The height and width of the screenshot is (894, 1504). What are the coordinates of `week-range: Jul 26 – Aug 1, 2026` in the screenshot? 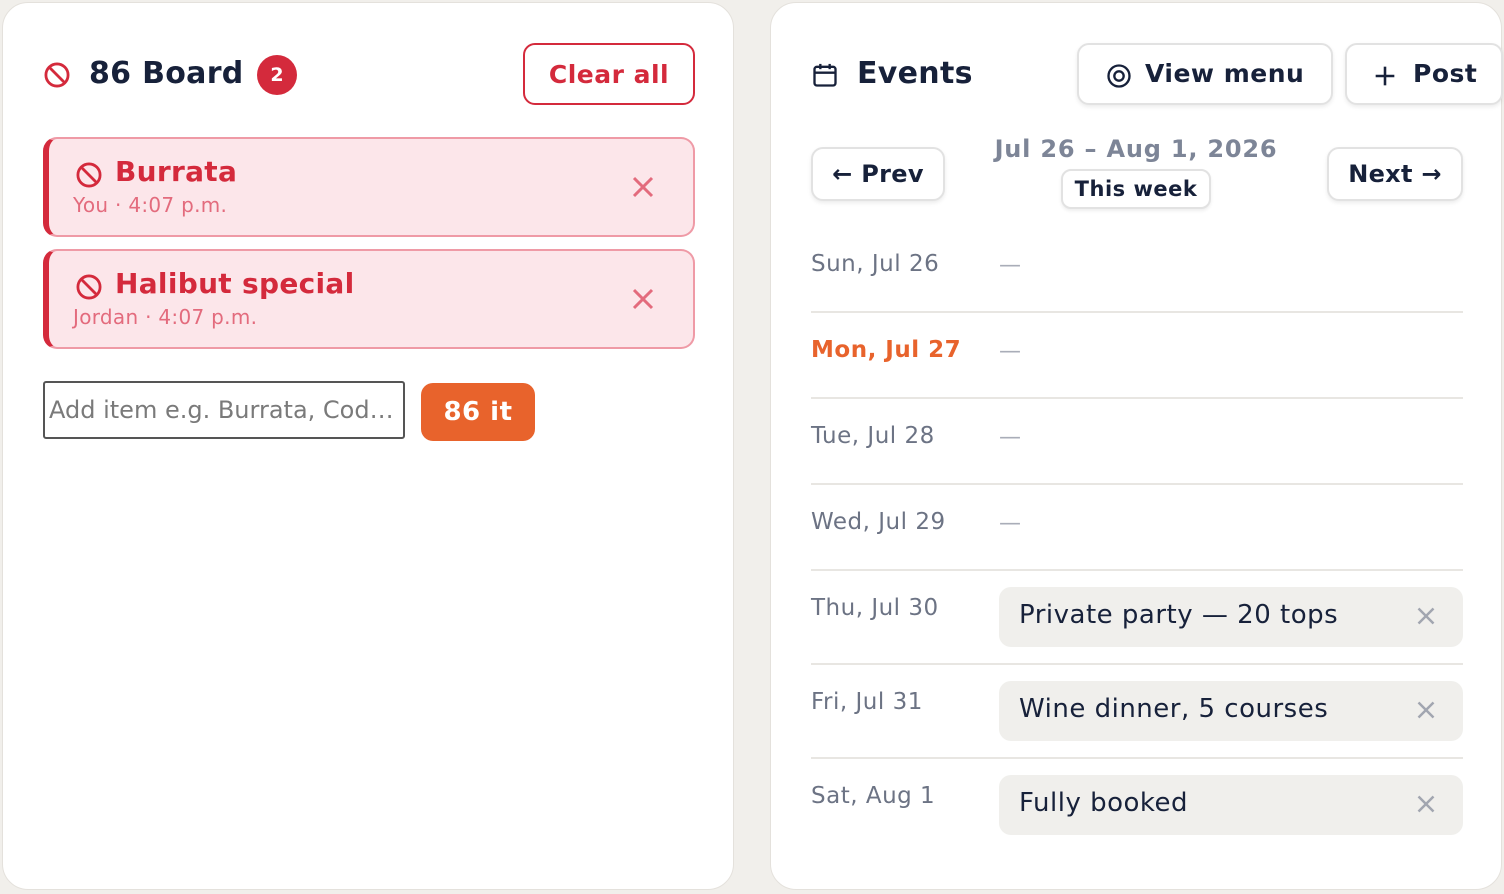 It's located at (1136, 149).